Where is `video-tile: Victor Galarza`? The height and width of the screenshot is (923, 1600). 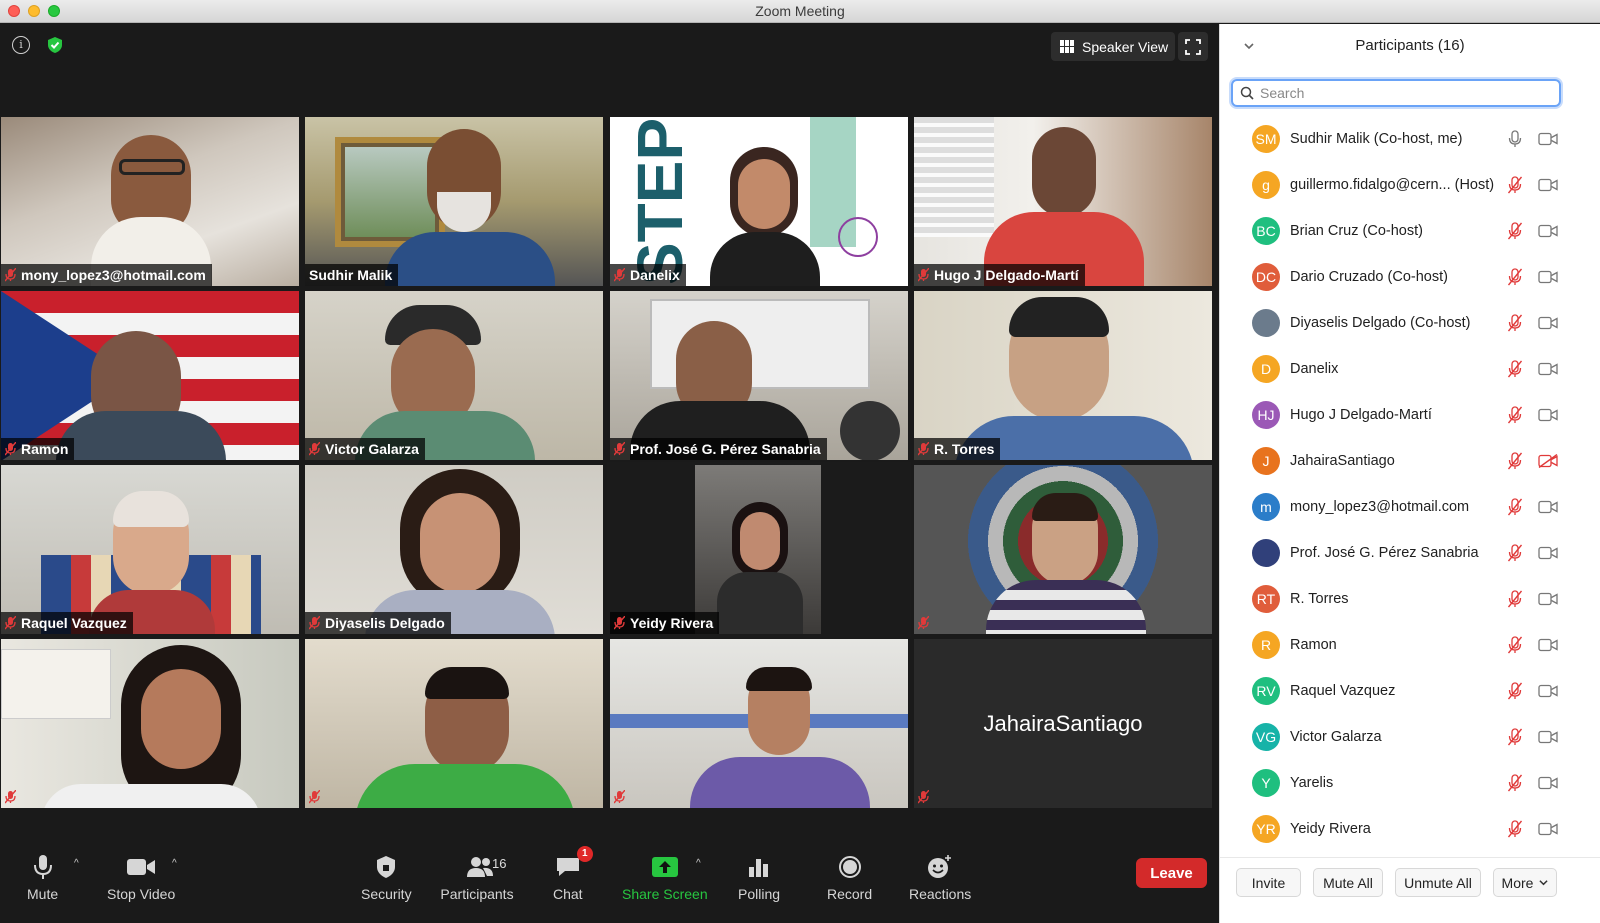
video-tile: Victor Galarza is located at coordinates (454, 375).